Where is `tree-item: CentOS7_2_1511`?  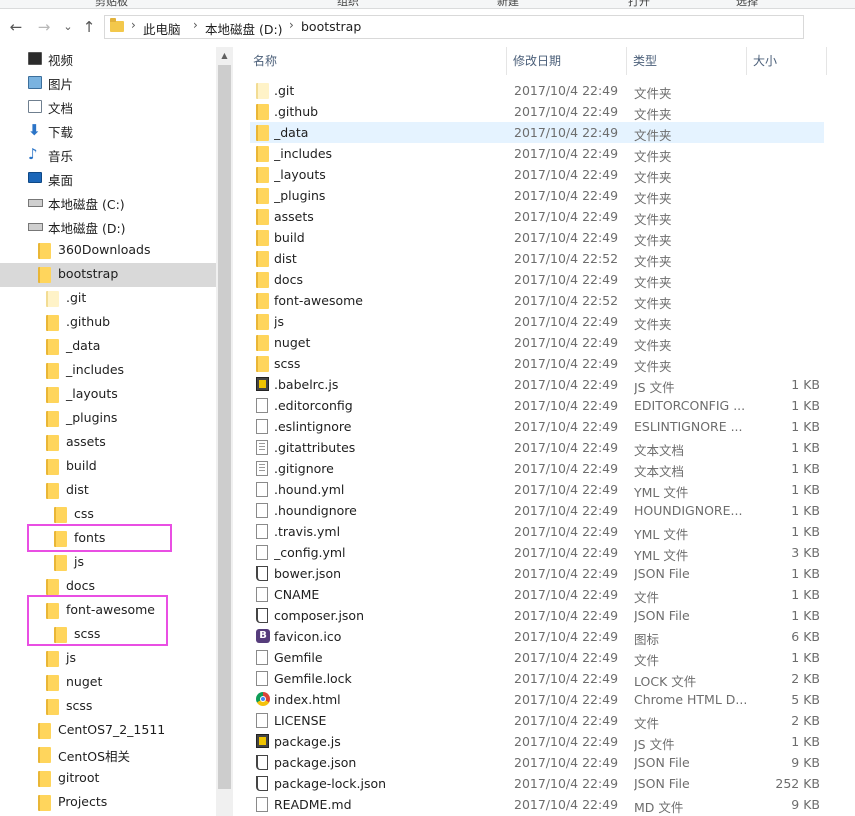 tree-item: CentOS7_2_1511 is located at coordinates (108, 731).